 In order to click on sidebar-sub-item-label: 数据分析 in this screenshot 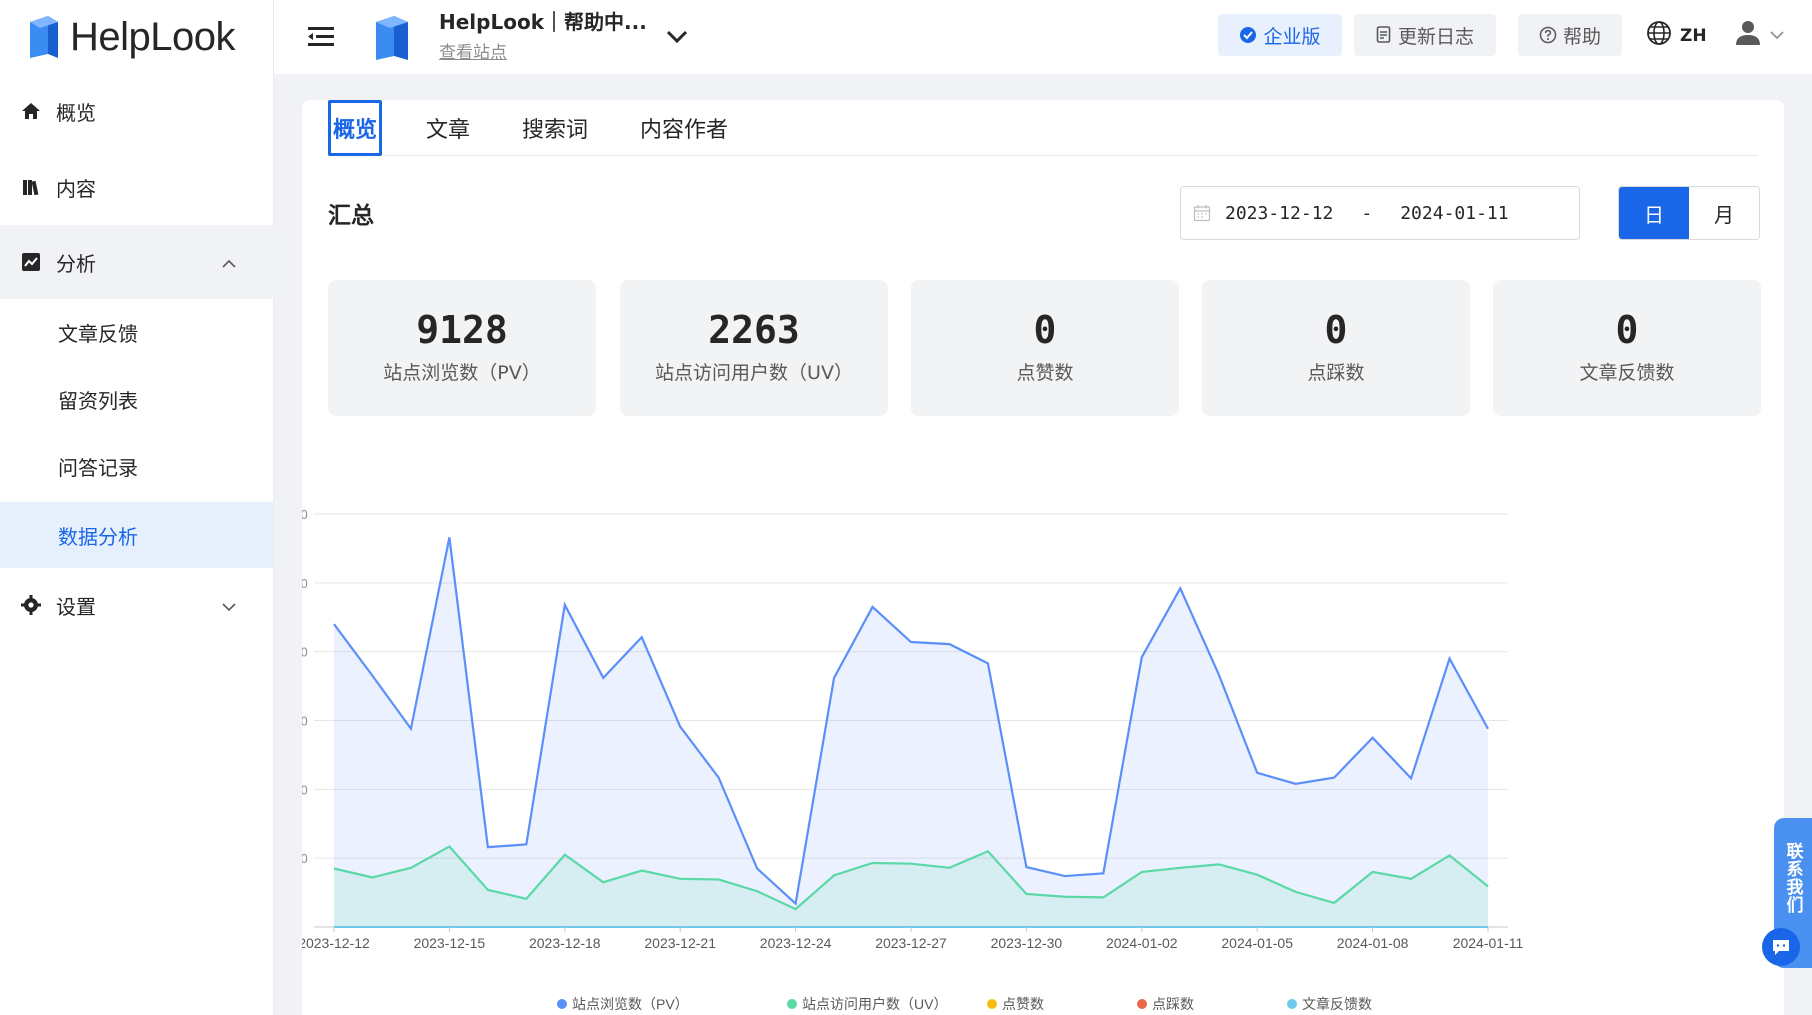, I will do `click(98, 536)`.